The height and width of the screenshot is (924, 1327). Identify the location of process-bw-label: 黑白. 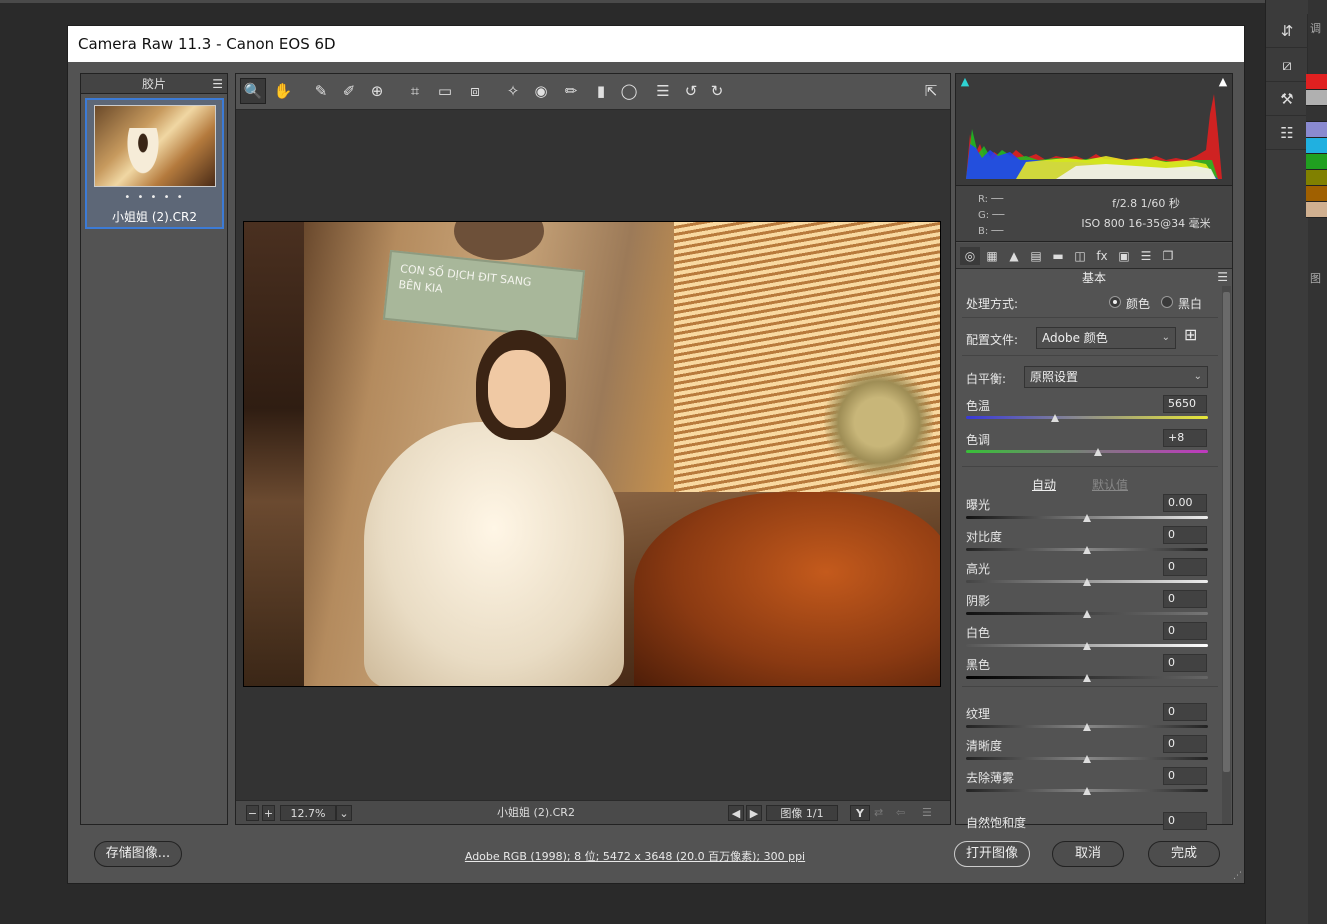
(1190, 303).